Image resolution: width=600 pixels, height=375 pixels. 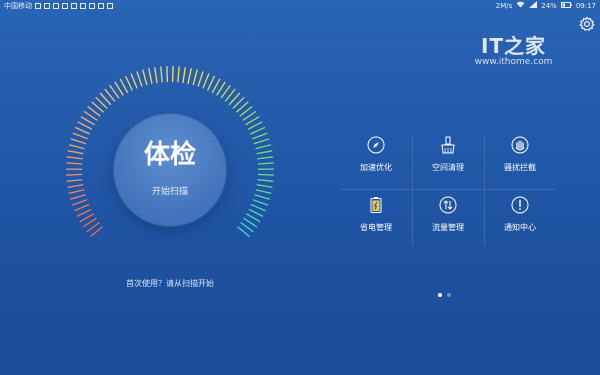 What do you see at coordinates (520, 219) in the screenshot?
I see `feature-notification-center: 通知中心` at bounding box center [520, 219].